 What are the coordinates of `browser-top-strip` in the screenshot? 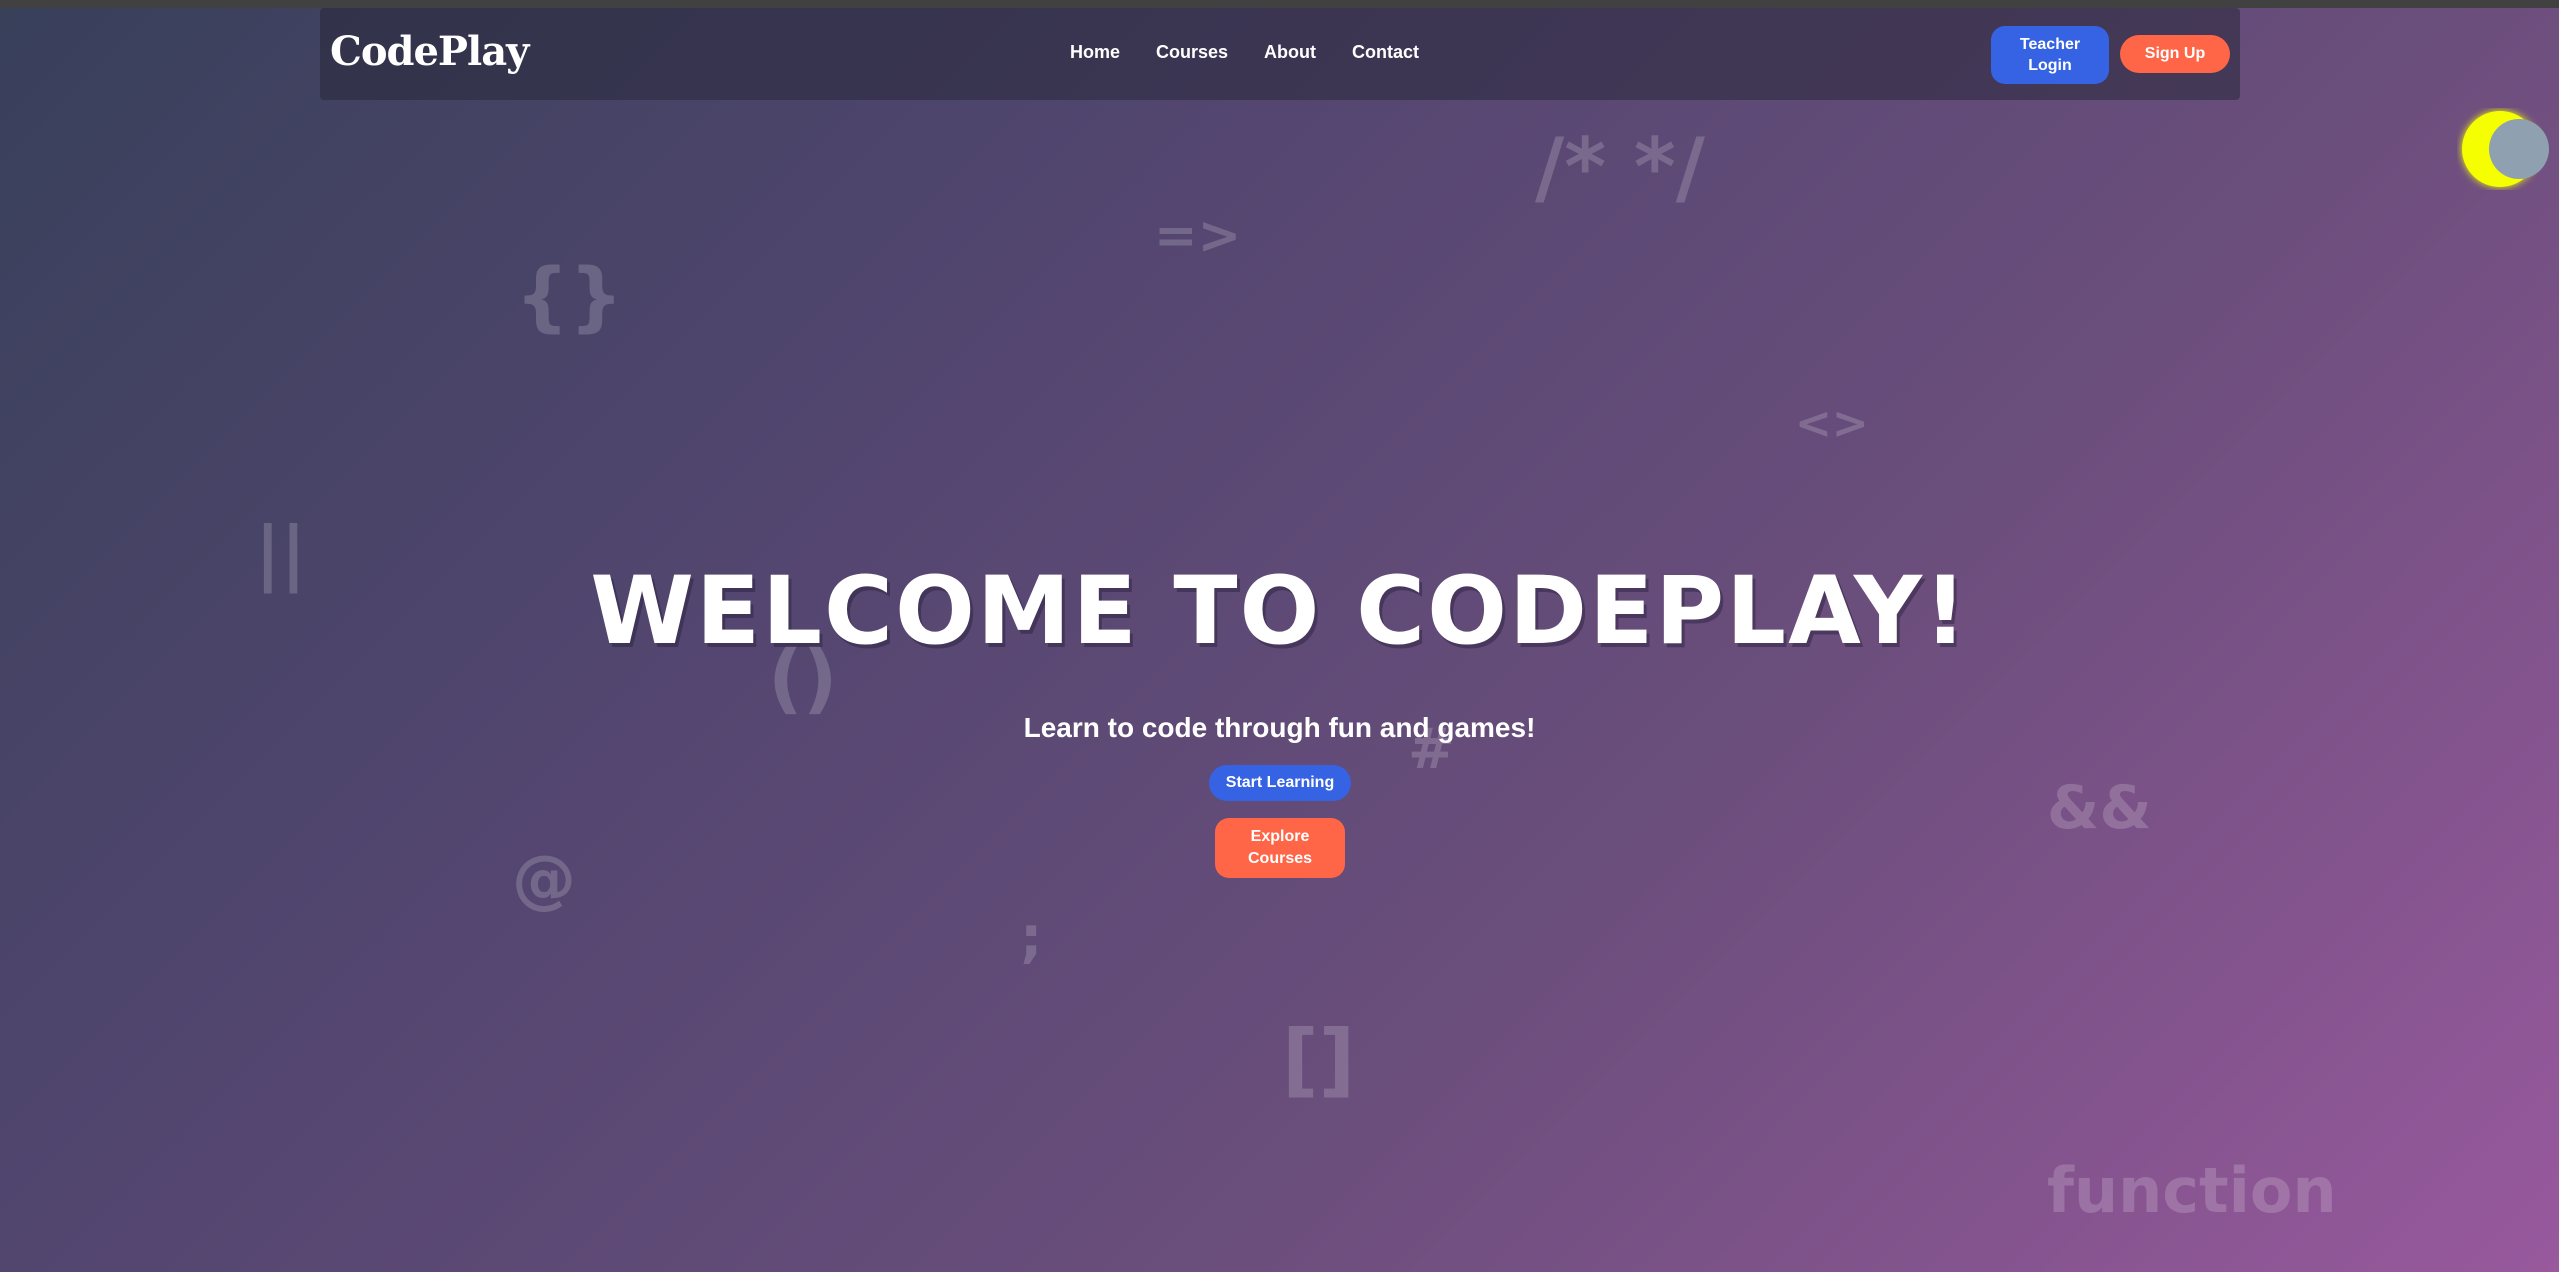 It's located at (1279, 4).